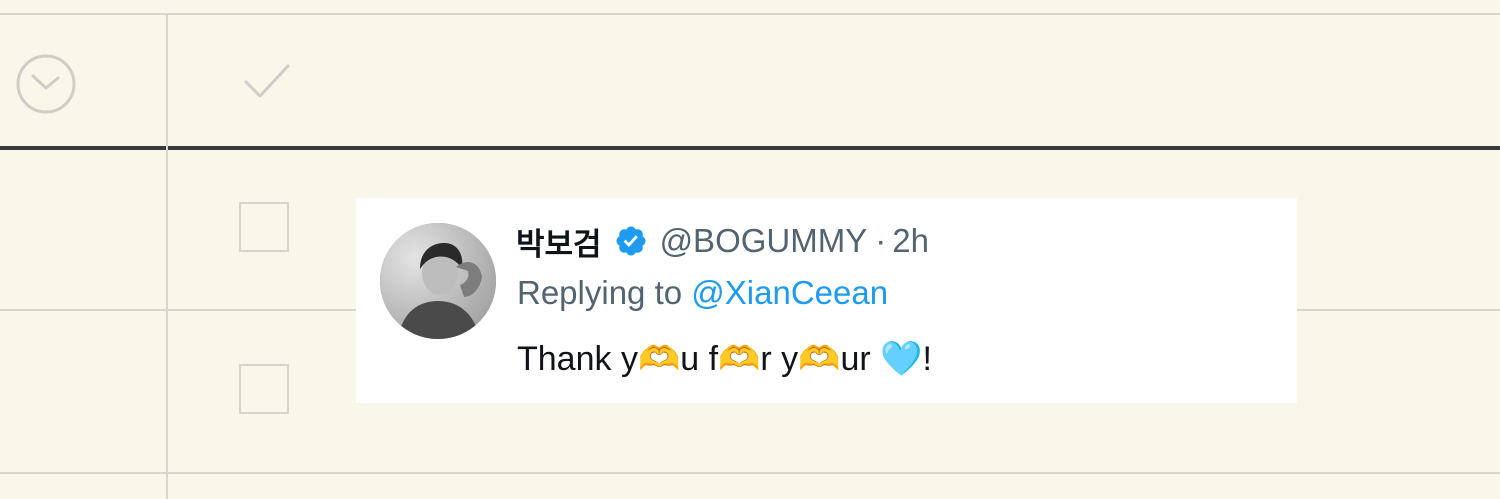 This screenshot has height=499, width=1500. What do you see at coordinates (604, 292) in the screenshot?
I see `replying-to-label: Replying to` at bounding box center [604, 292].